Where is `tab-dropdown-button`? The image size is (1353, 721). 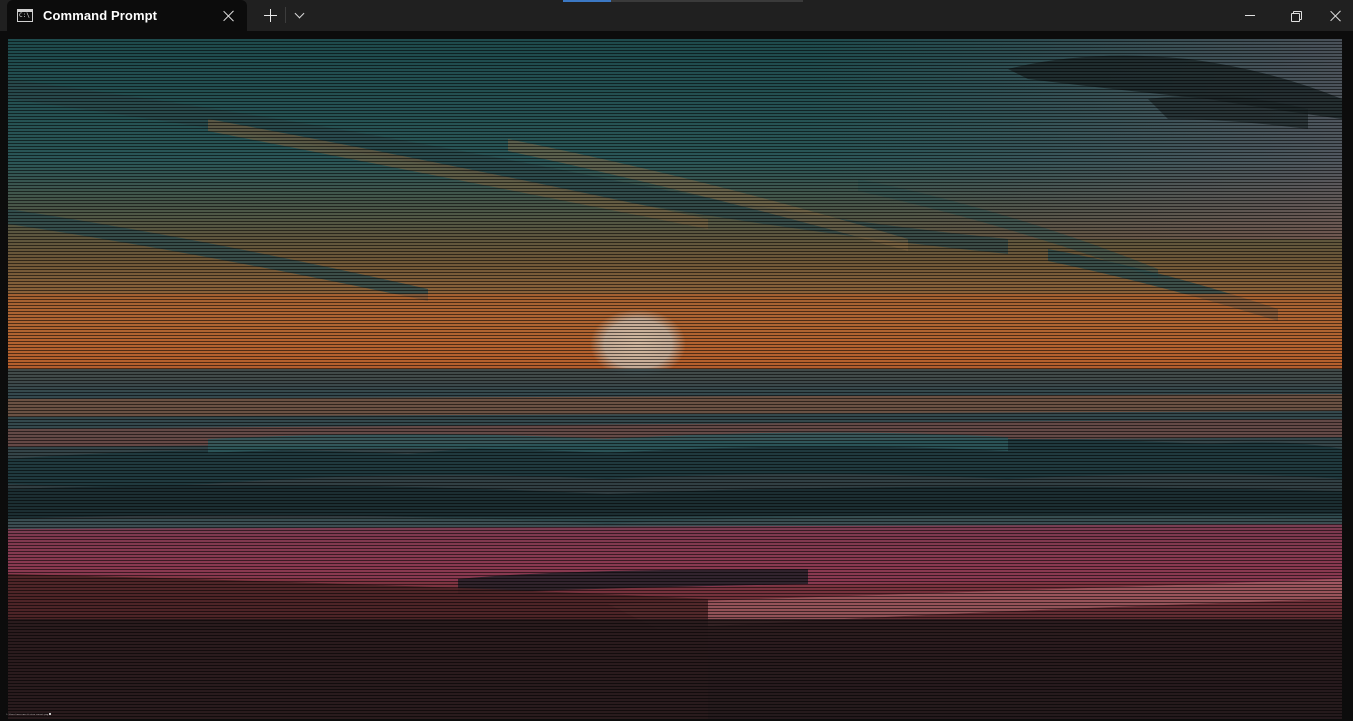
tab-dropdown-button is located at coordinates (299, 15).